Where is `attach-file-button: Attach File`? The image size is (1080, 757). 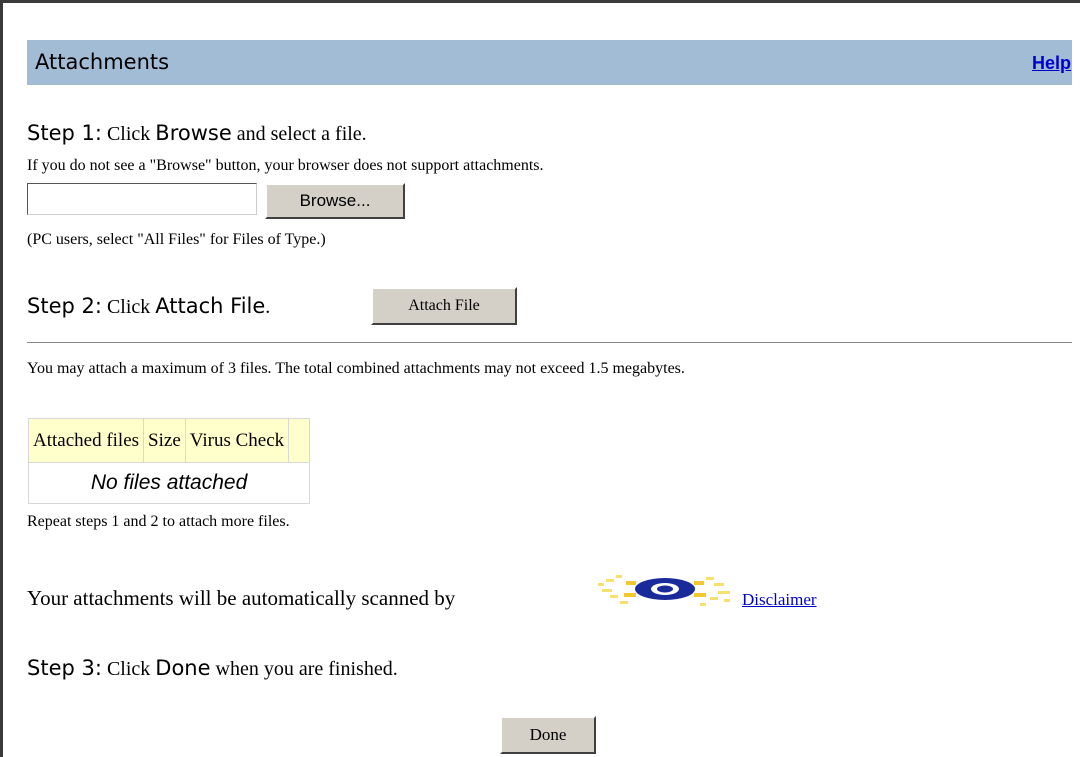 attach-file-button: Attach File is located at coordinates (444, 306).